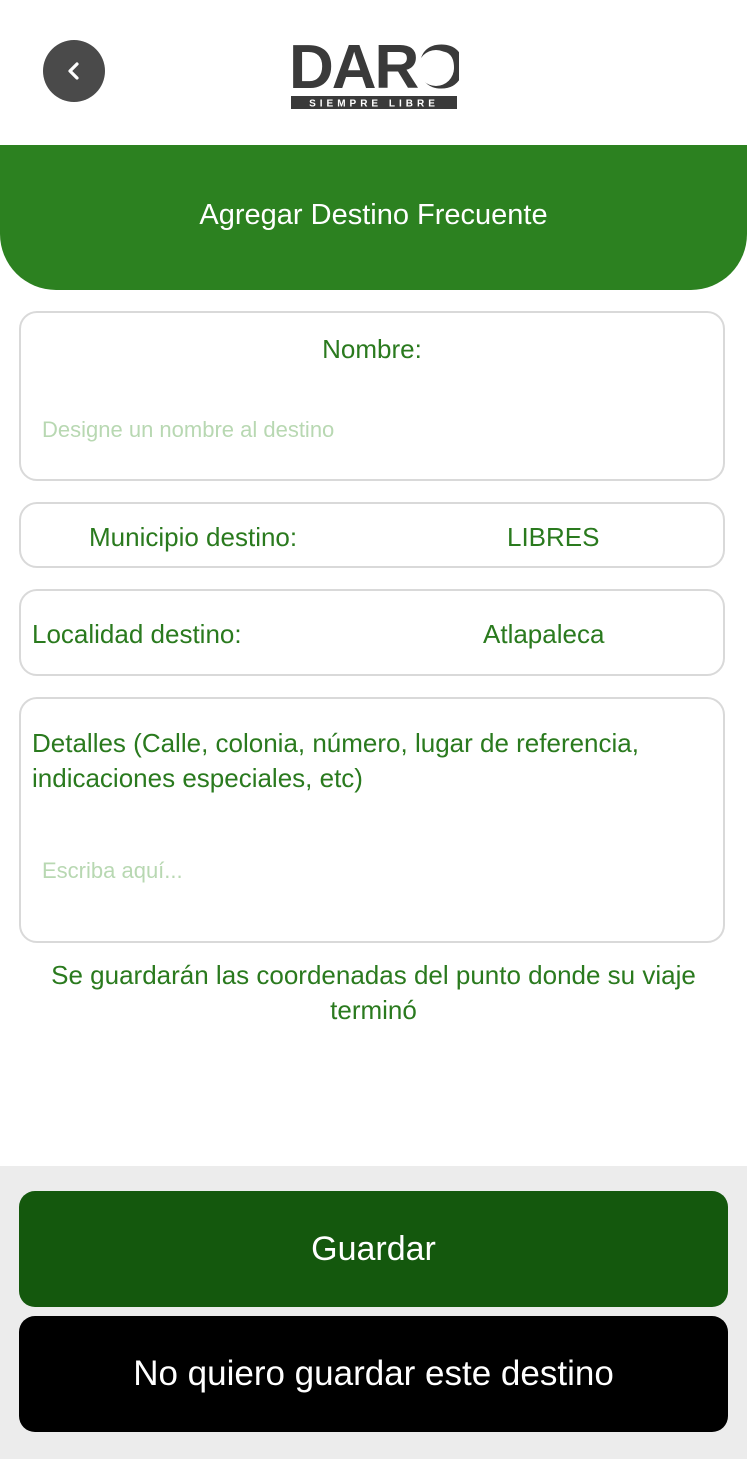 Image resolution: width=747 pixels, height=1459 pixels. I want to click on detalles-input, so click(372, 871).